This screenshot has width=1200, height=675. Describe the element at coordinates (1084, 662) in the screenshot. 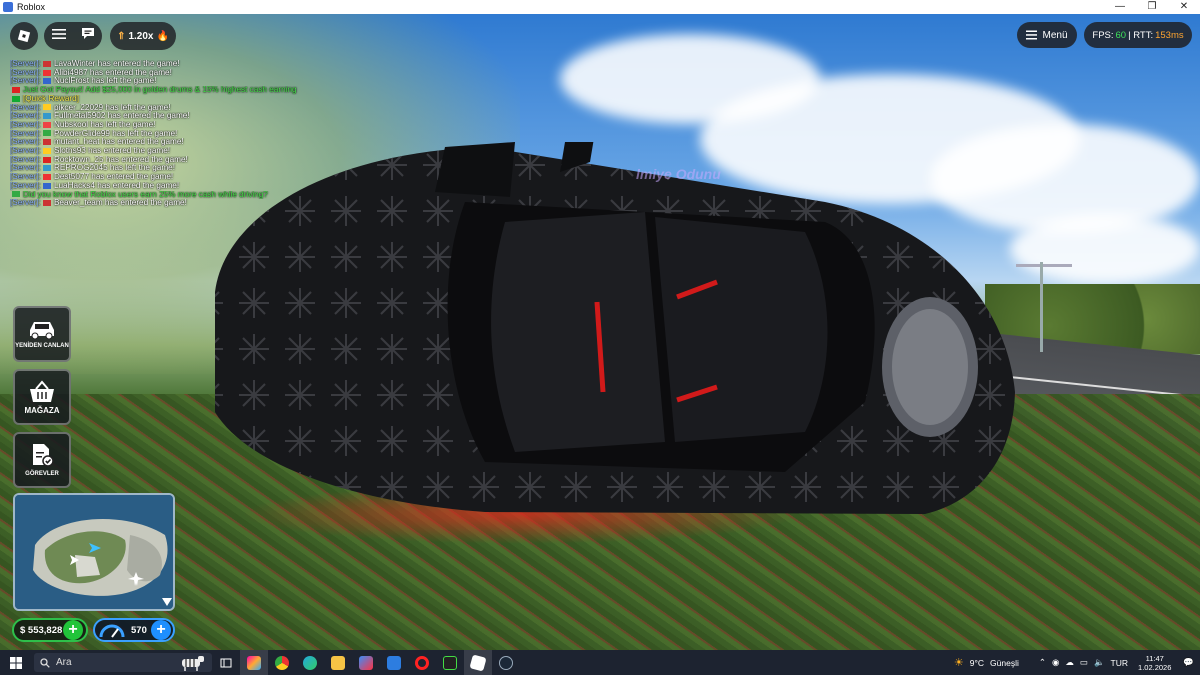

I see `display-icon: ▭` at that location.